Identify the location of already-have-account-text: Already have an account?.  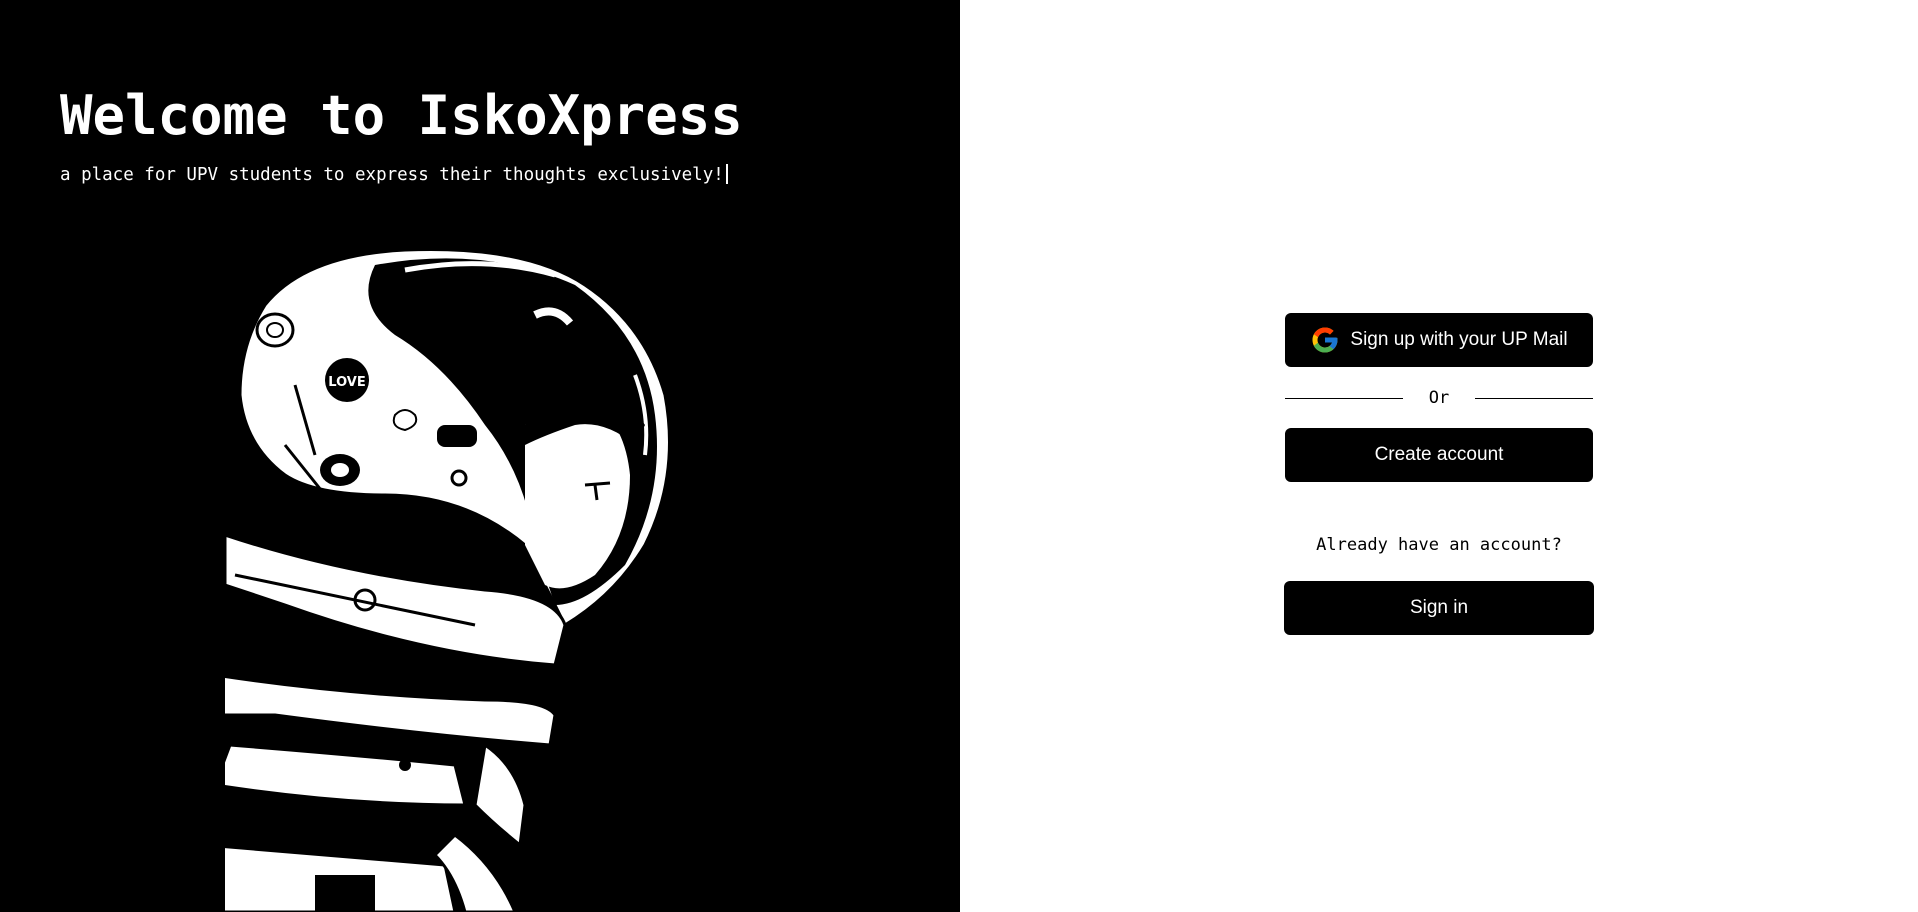
(1439, 545).